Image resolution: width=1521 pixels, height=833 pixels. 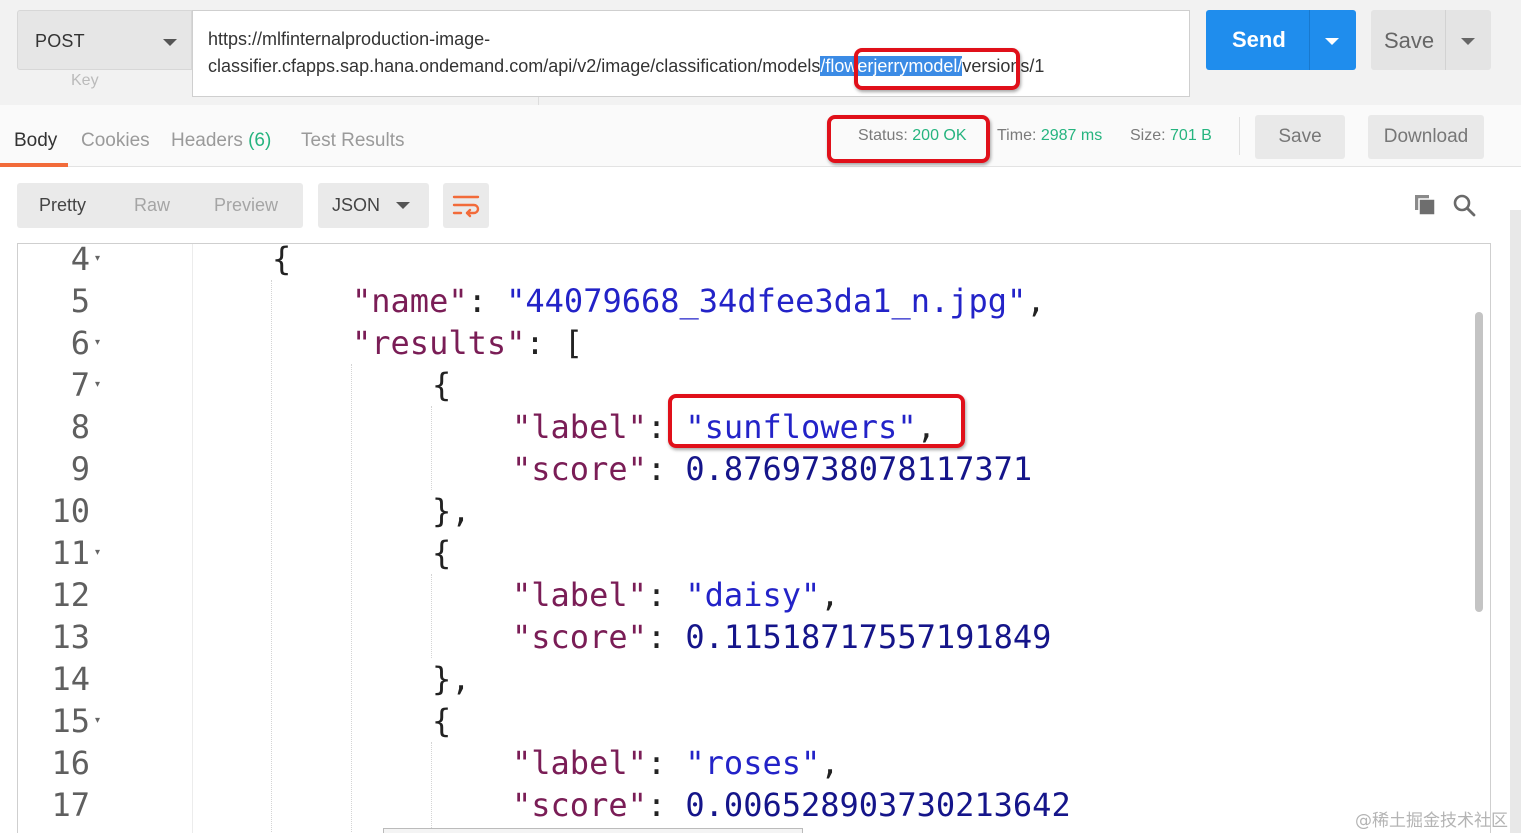 I want to click on size-info: Size: 701 B, so click(x=1171, y=136).